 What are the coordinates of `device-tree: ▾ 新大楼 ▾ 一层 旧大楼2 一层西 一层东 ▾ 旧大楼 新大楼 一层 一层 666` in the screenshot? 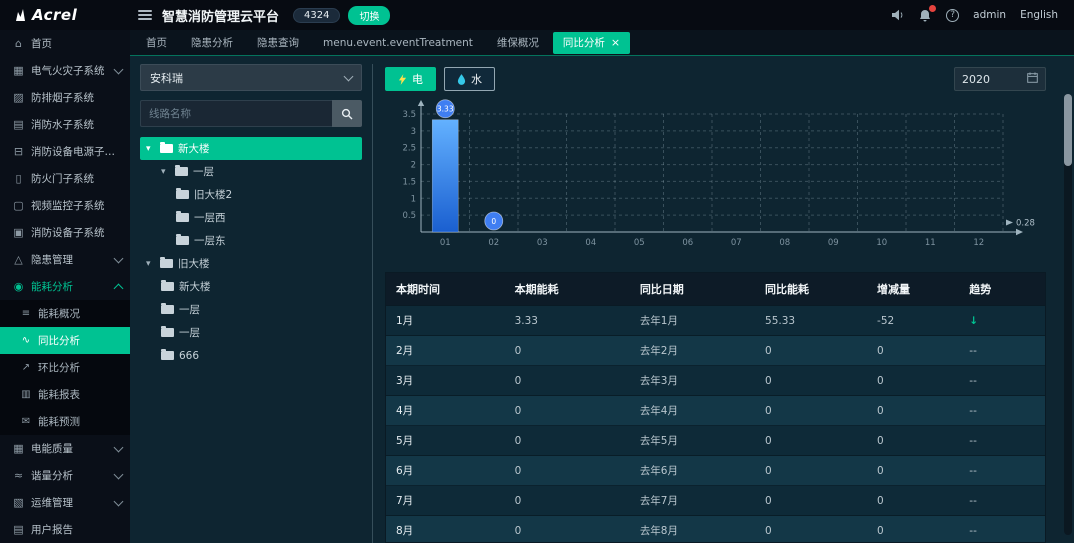 It's located at (251, 252).